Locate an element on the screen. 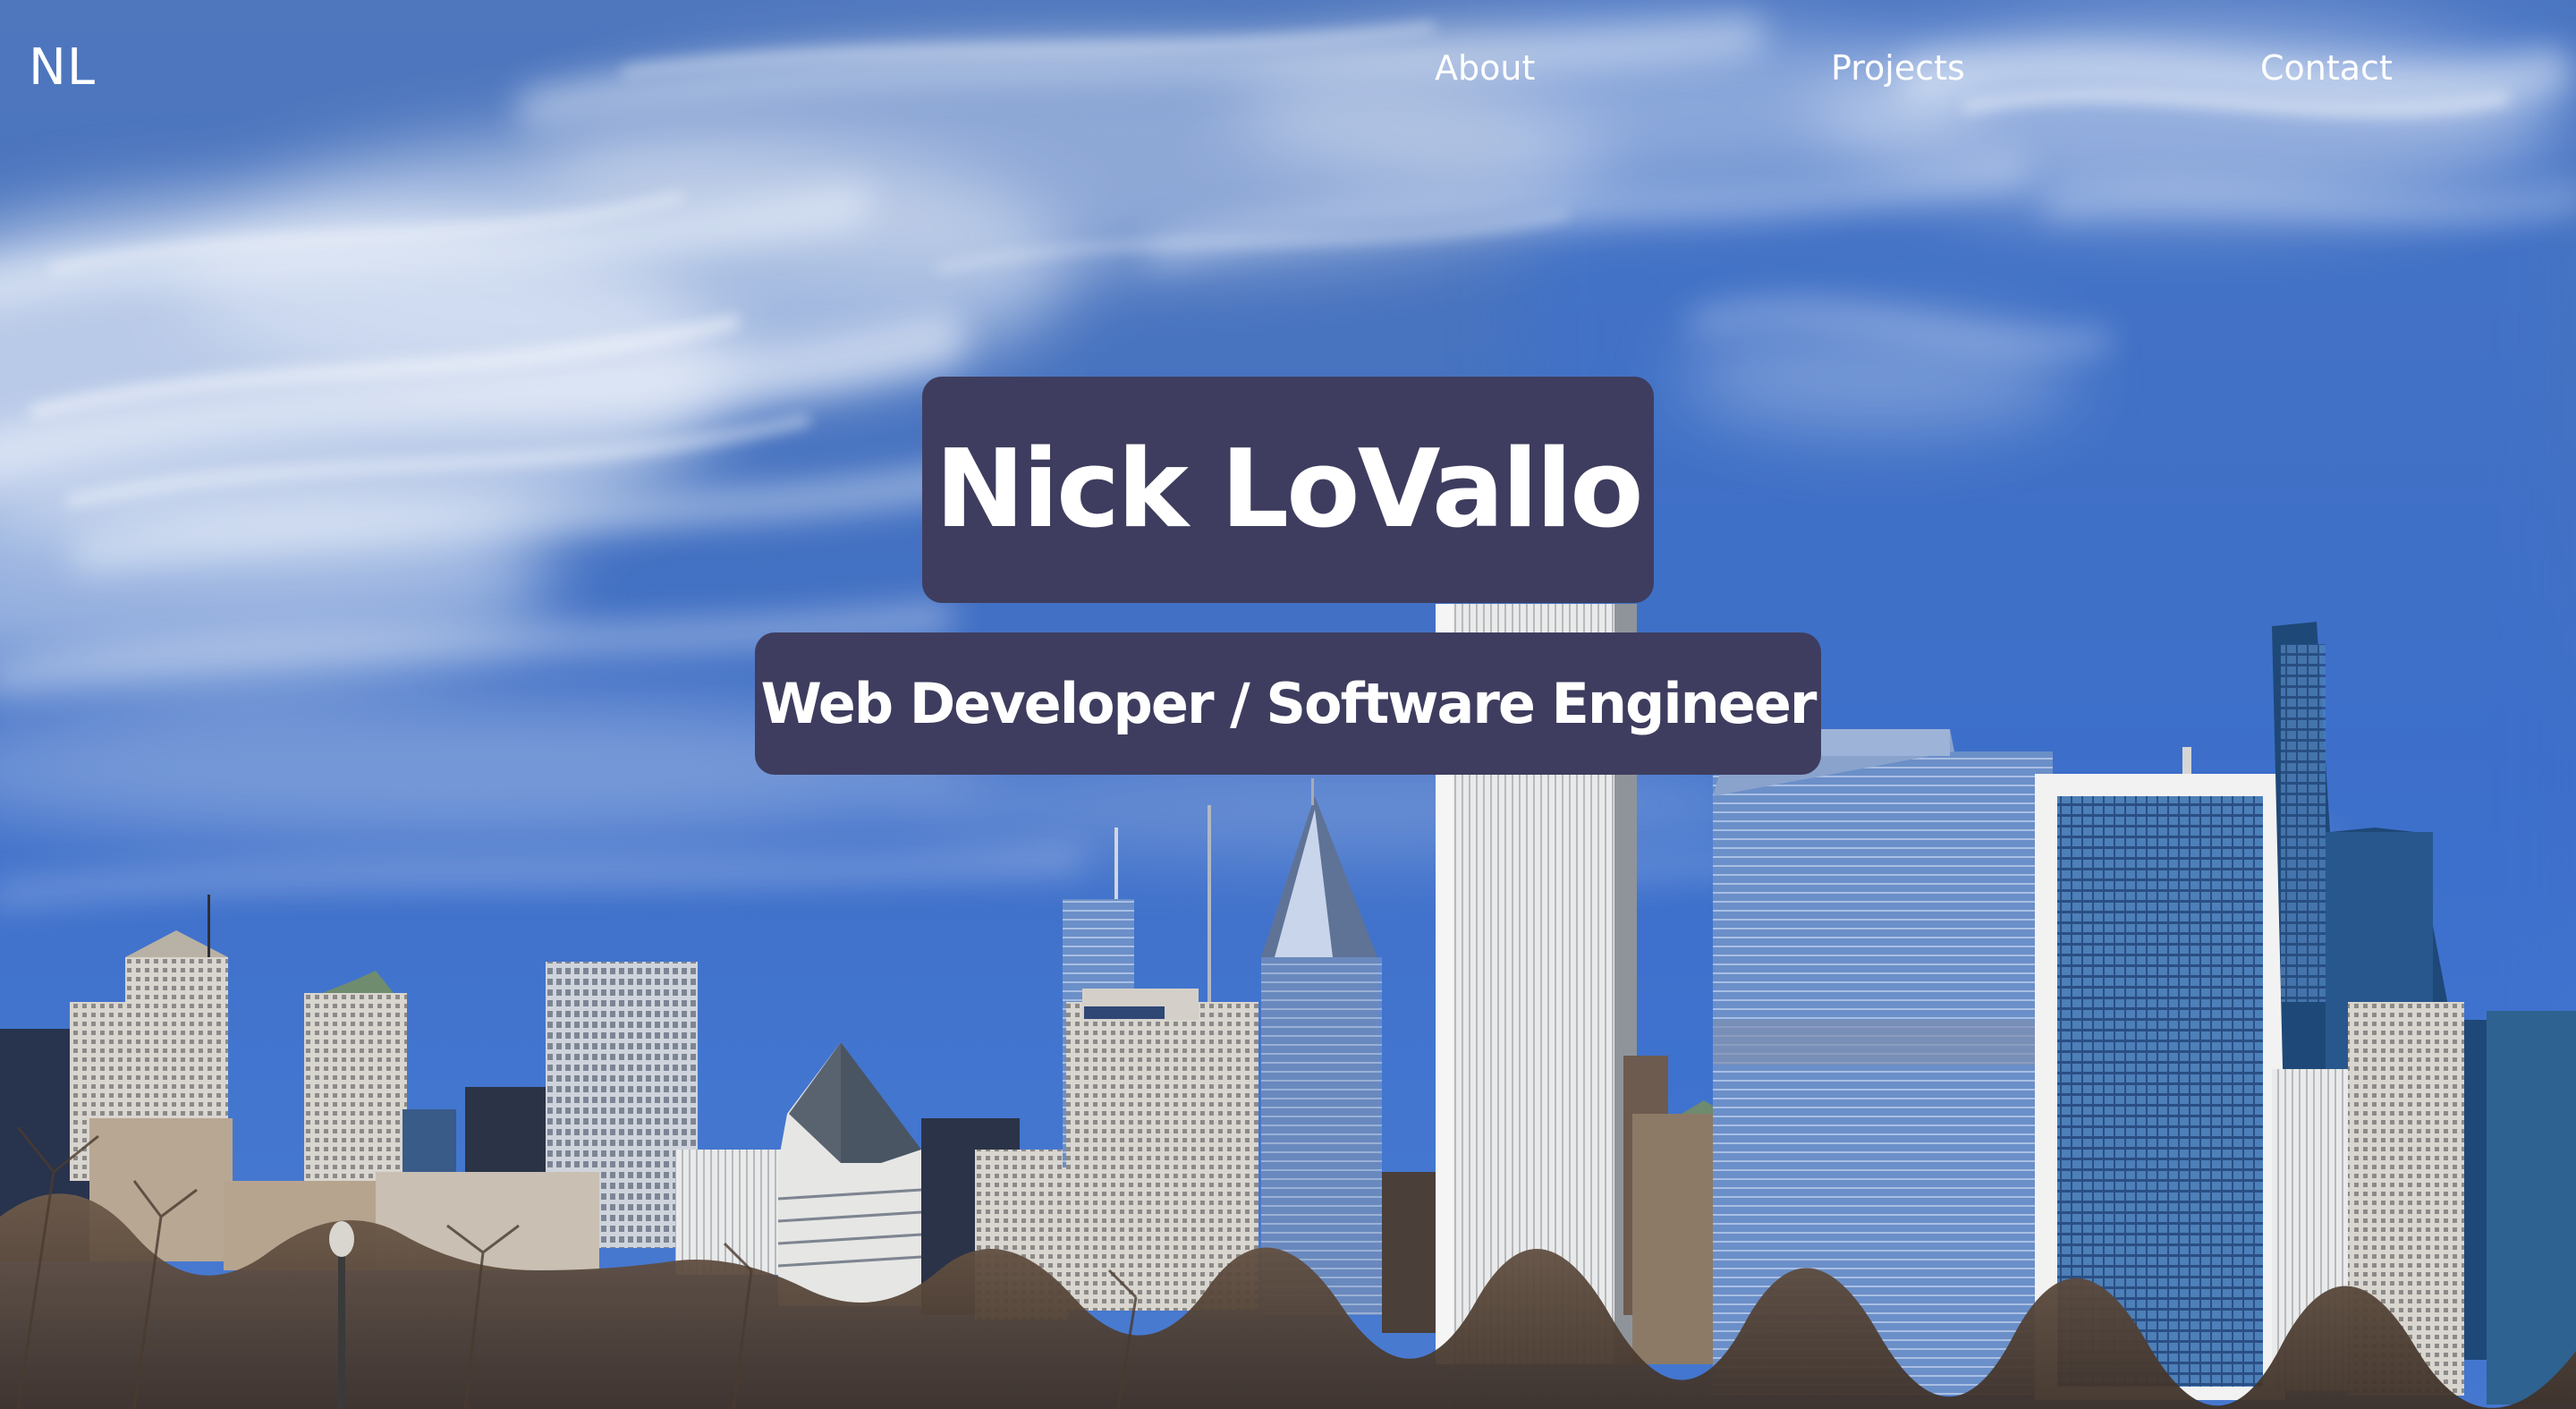 The width and height of the screenshot is (2576, 1409). hero-title: Nick LoVallo is located at coordinates (1289, 490).